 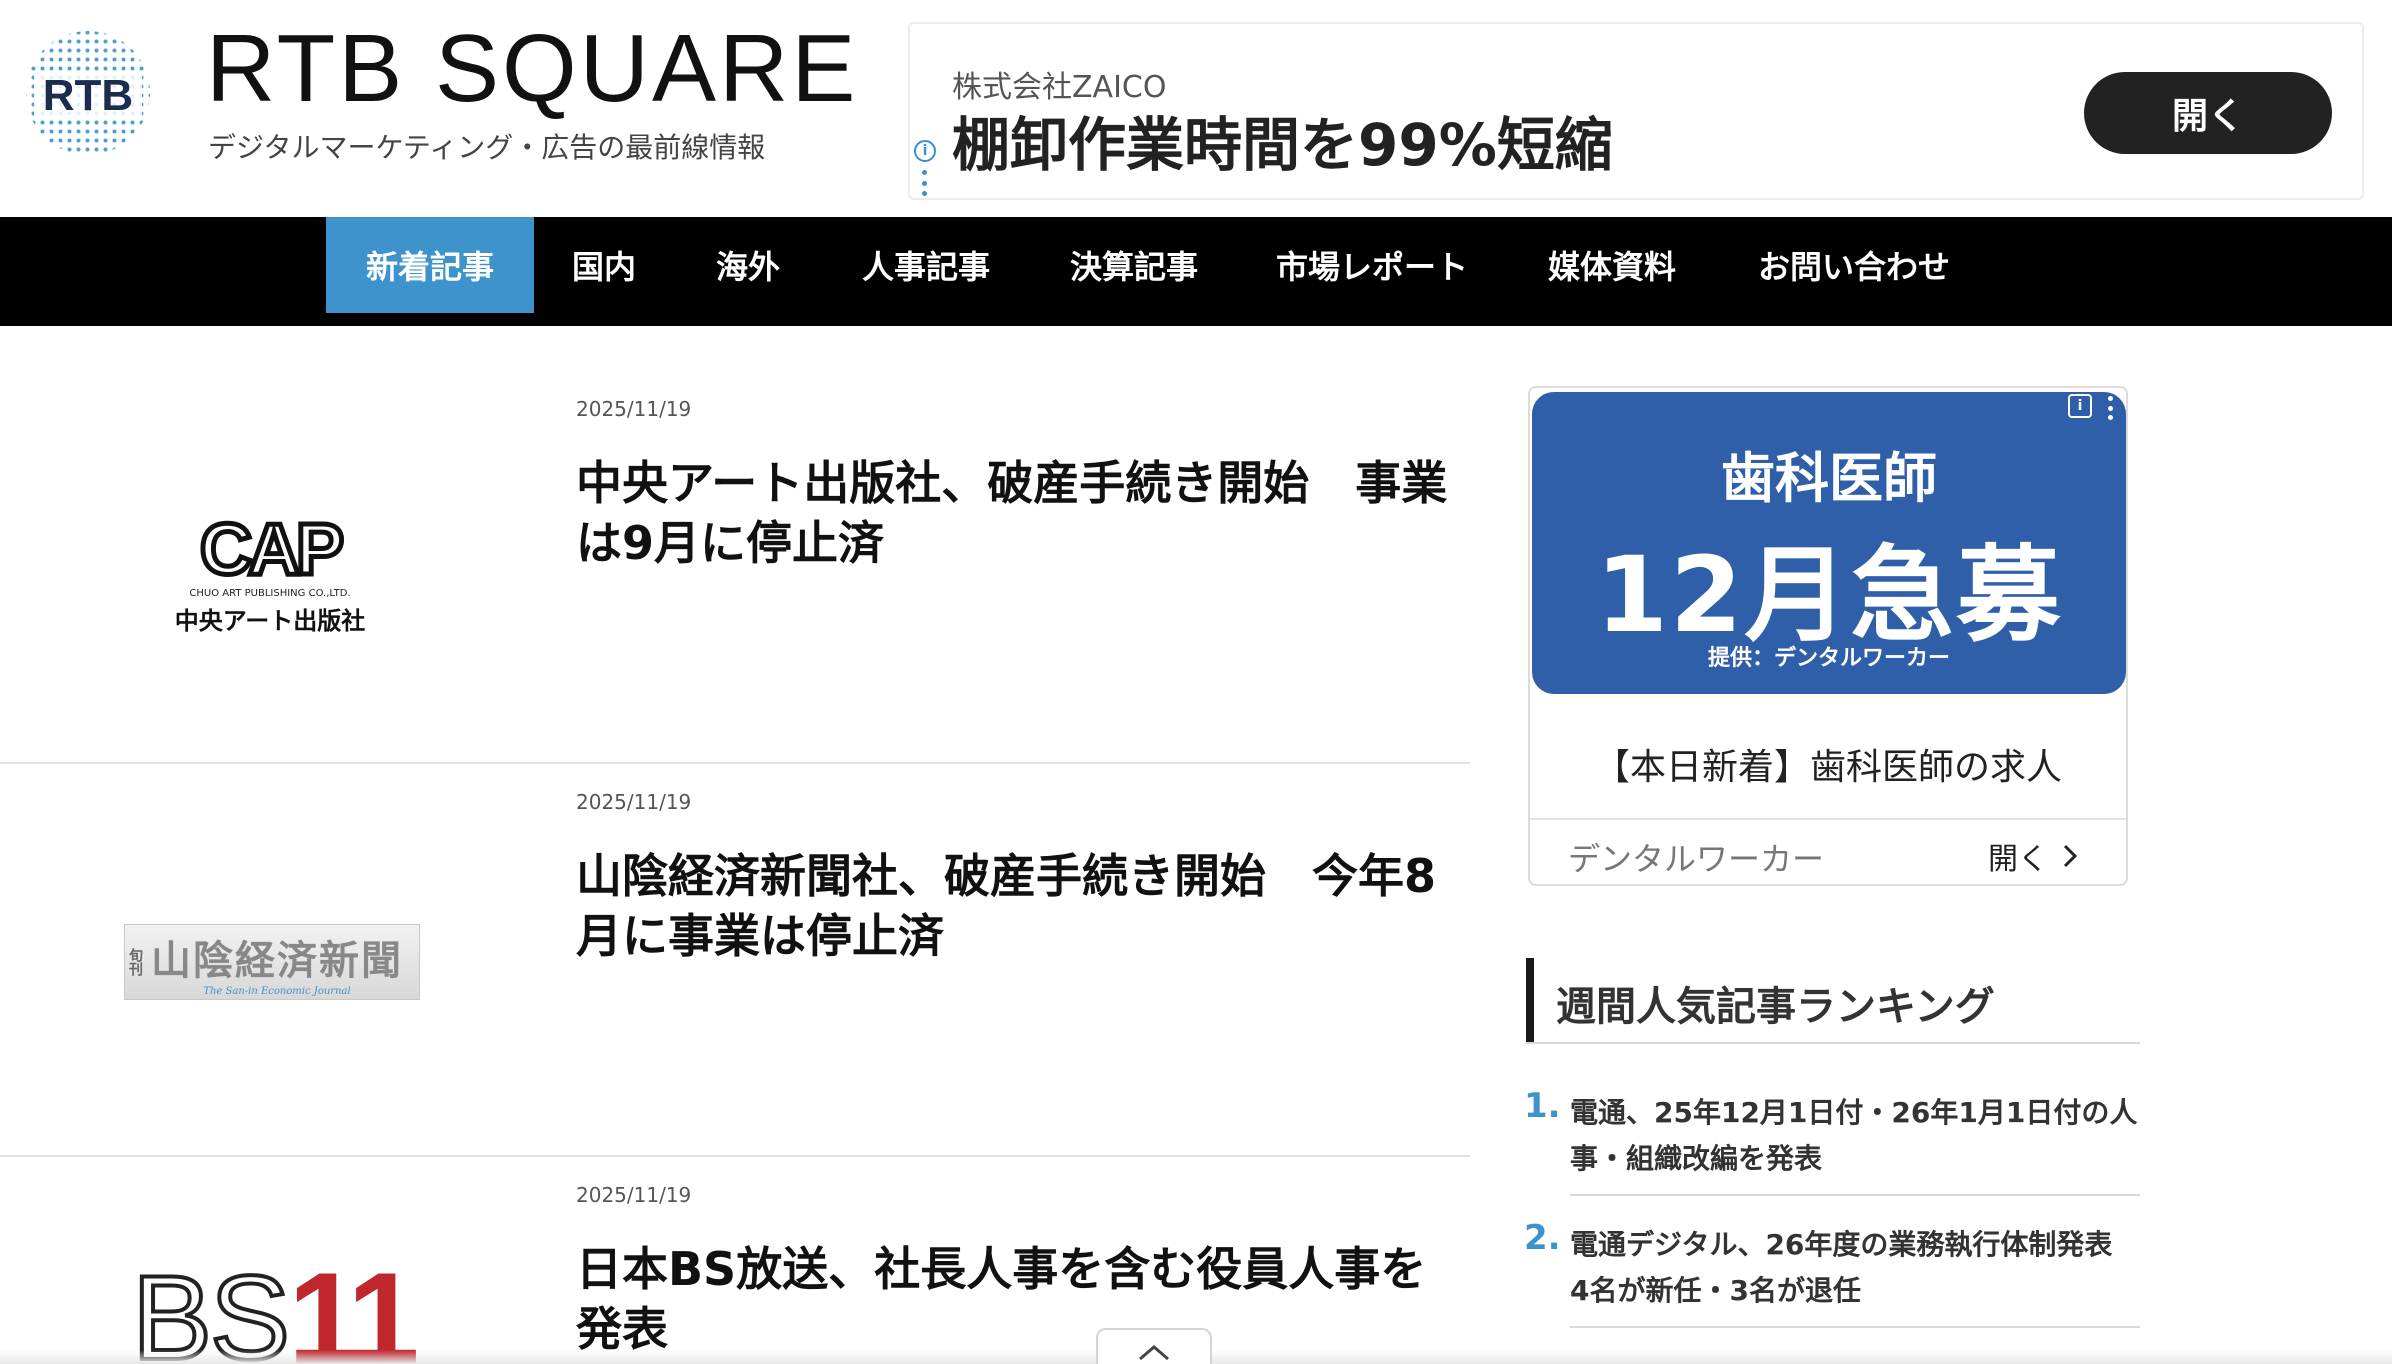 I want to click on nav-item-contact: お問い合わせ, so click(x=1854, y=265).